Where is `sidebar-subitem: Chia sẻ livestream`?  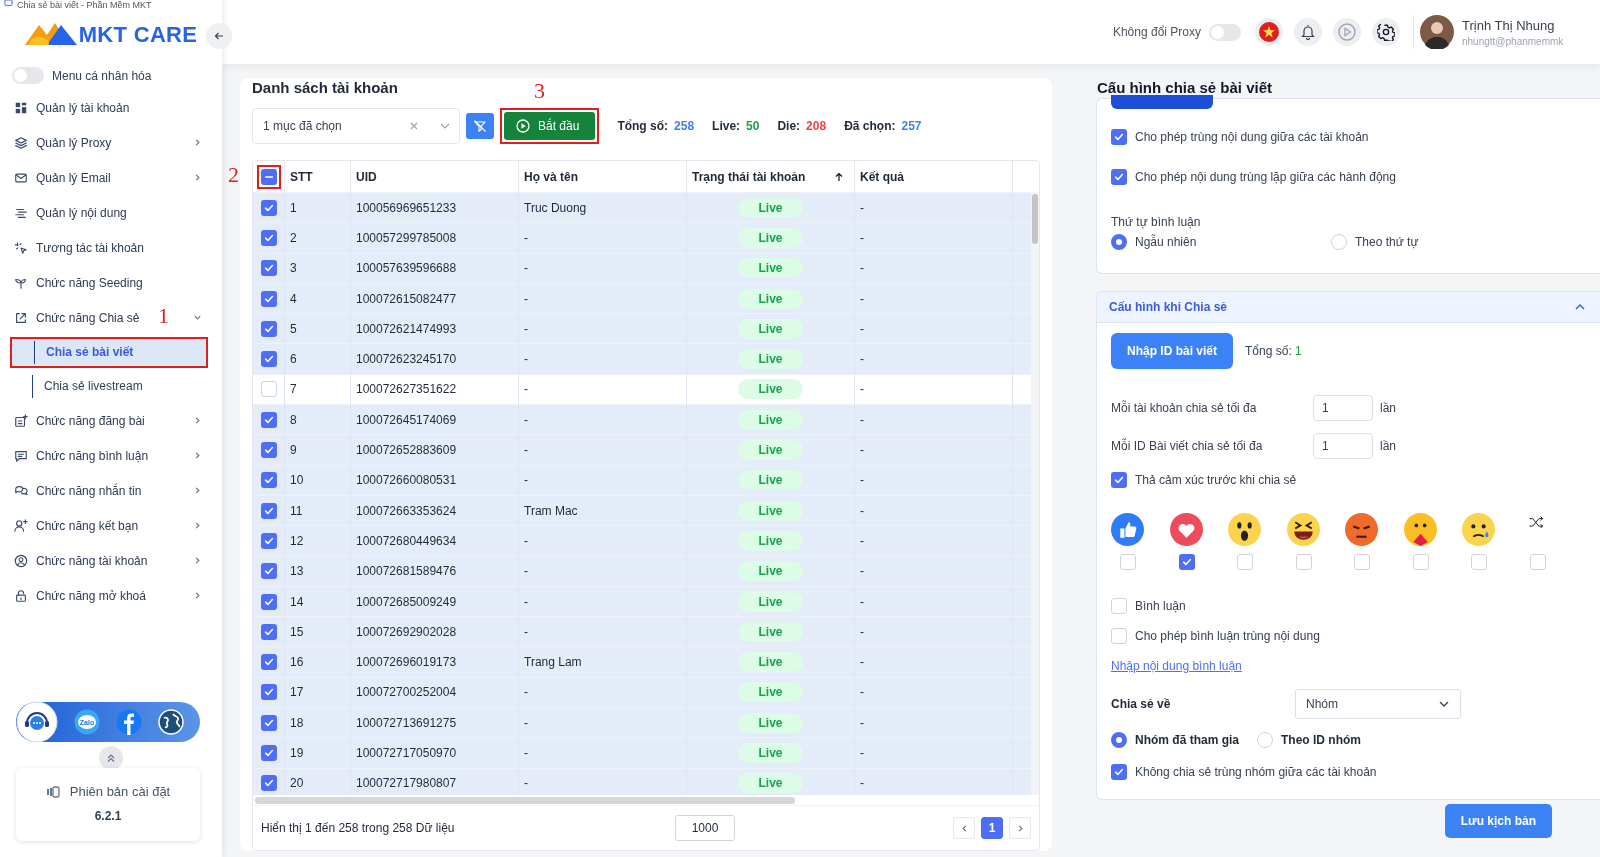 sidebar-subitem: Chia sẻ livestream is located at coordinates (107, 386).